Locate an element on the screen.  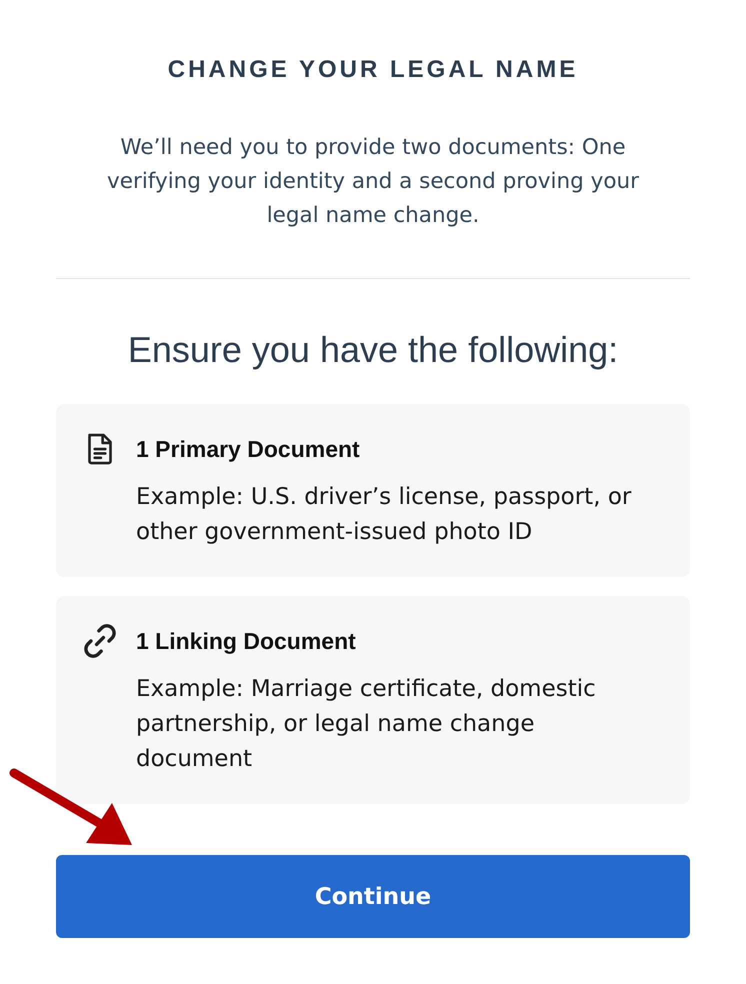
continue-button: Continue is located at coordinates (373, 896).